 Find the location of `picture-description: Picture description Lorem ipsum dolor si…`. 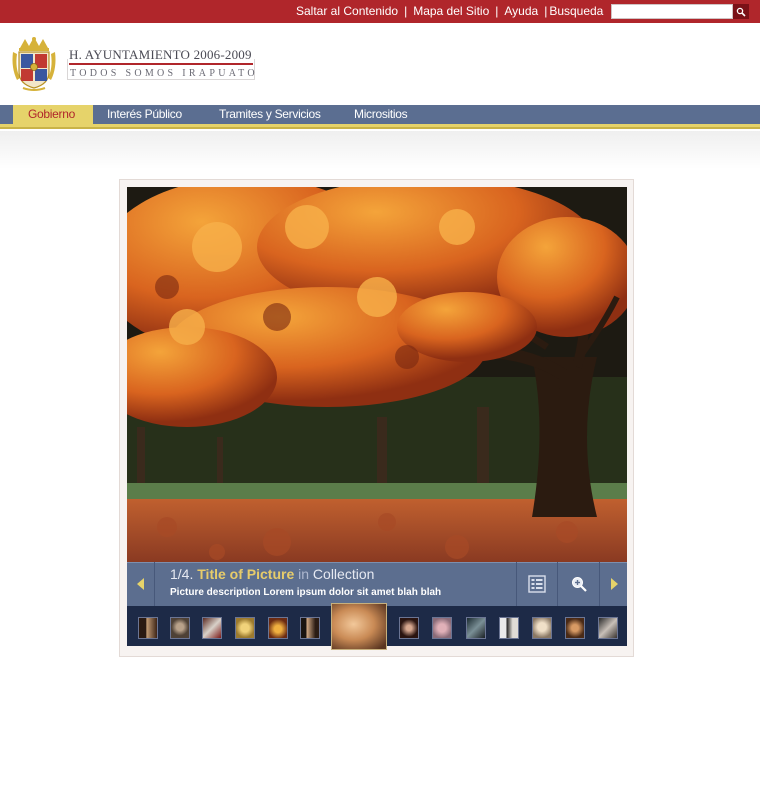

picture-description: Picture description Lorem ipsum dolor si… is located at coordinates (306, 592).